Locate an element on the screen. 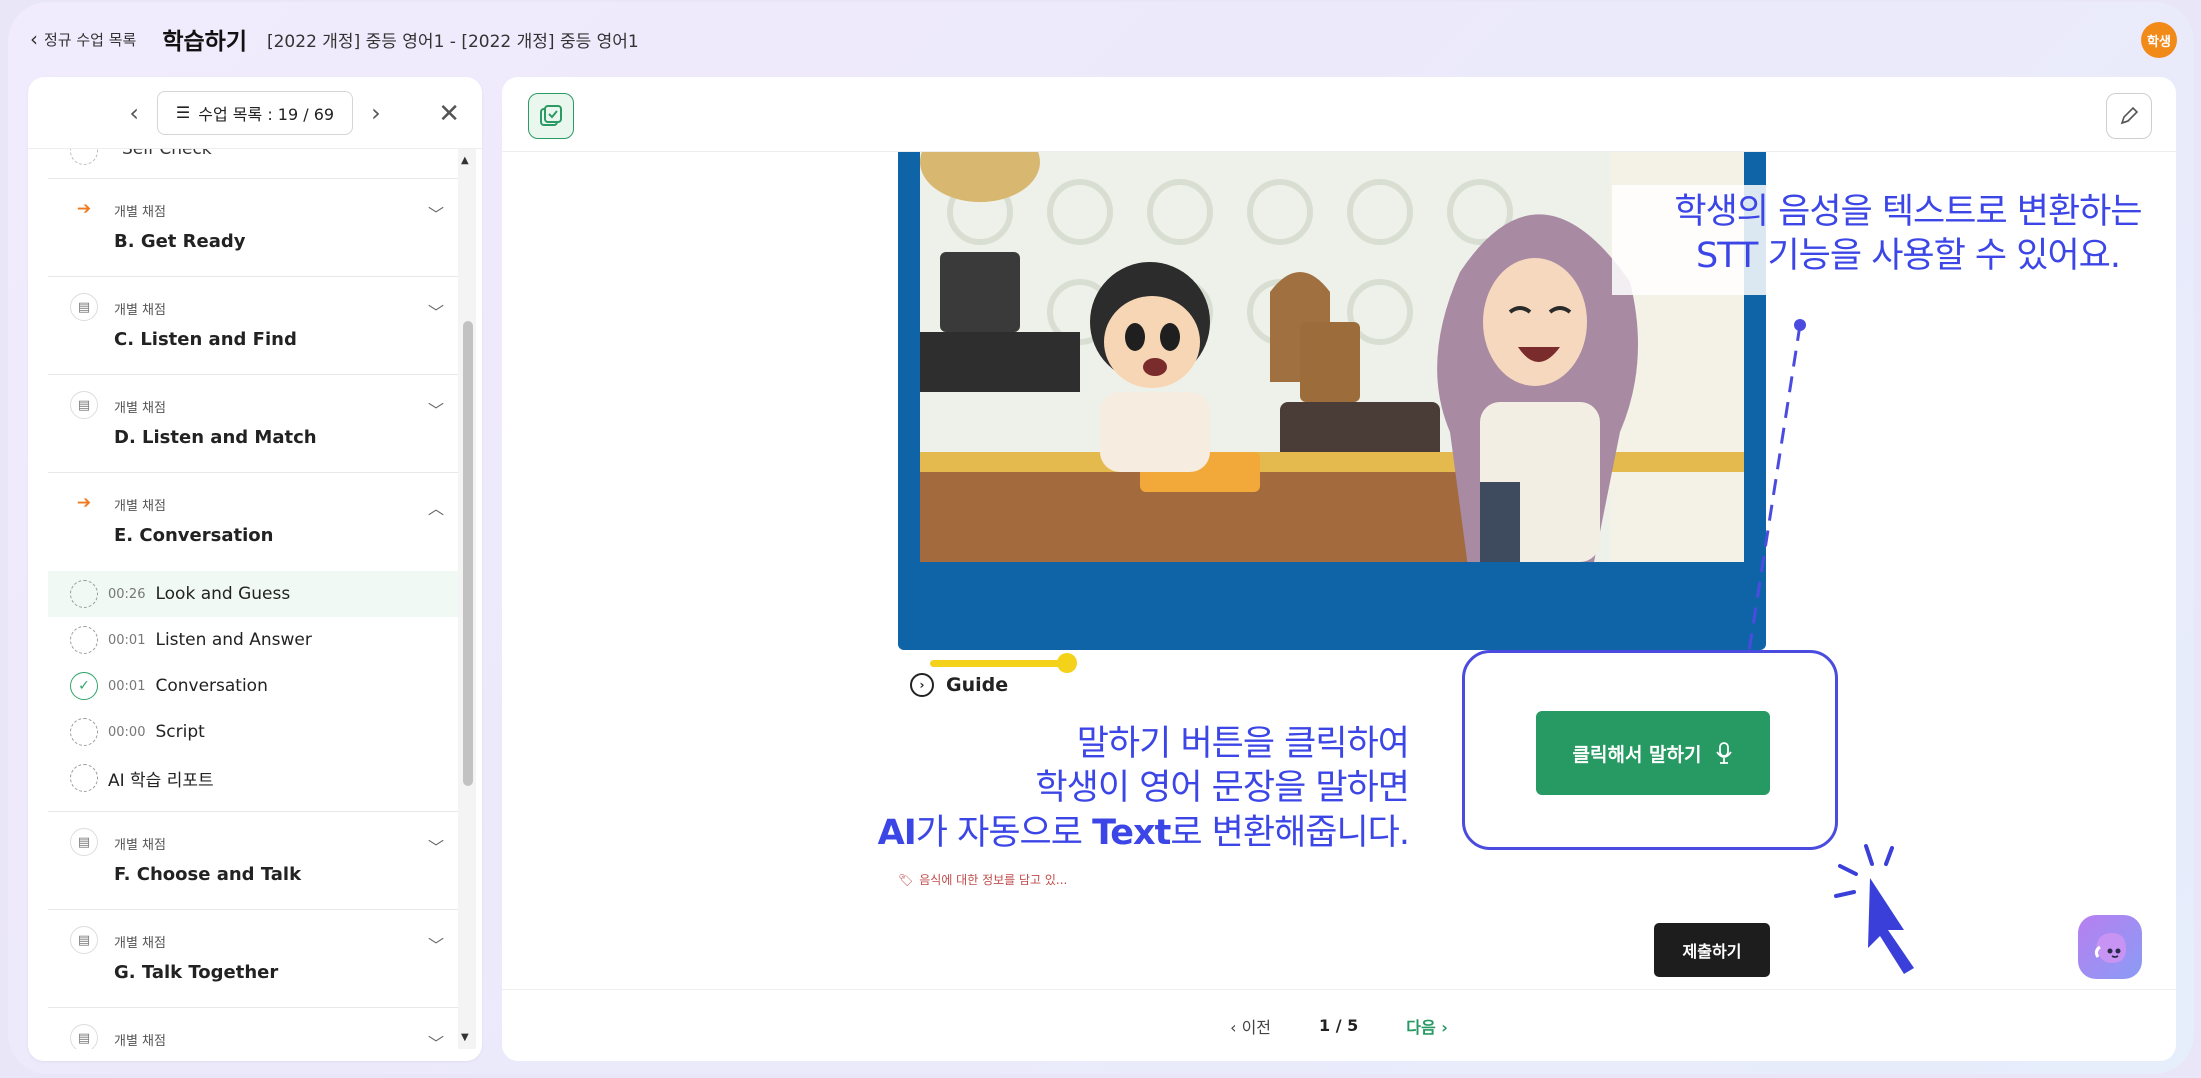 This screenshot has width=2201, height=1078. speak-line3-end: 로 변환해줍니다. is located at coordinates (1290, 832).